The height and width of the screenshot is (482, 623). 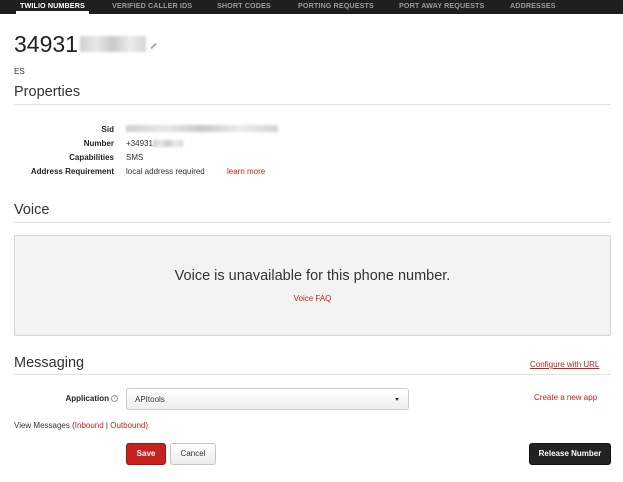 What do you see at coordinates (244, 7) in the screenshot?
I see `tab-short-codes: SHORT CODES` at bounding box center [244, 7].